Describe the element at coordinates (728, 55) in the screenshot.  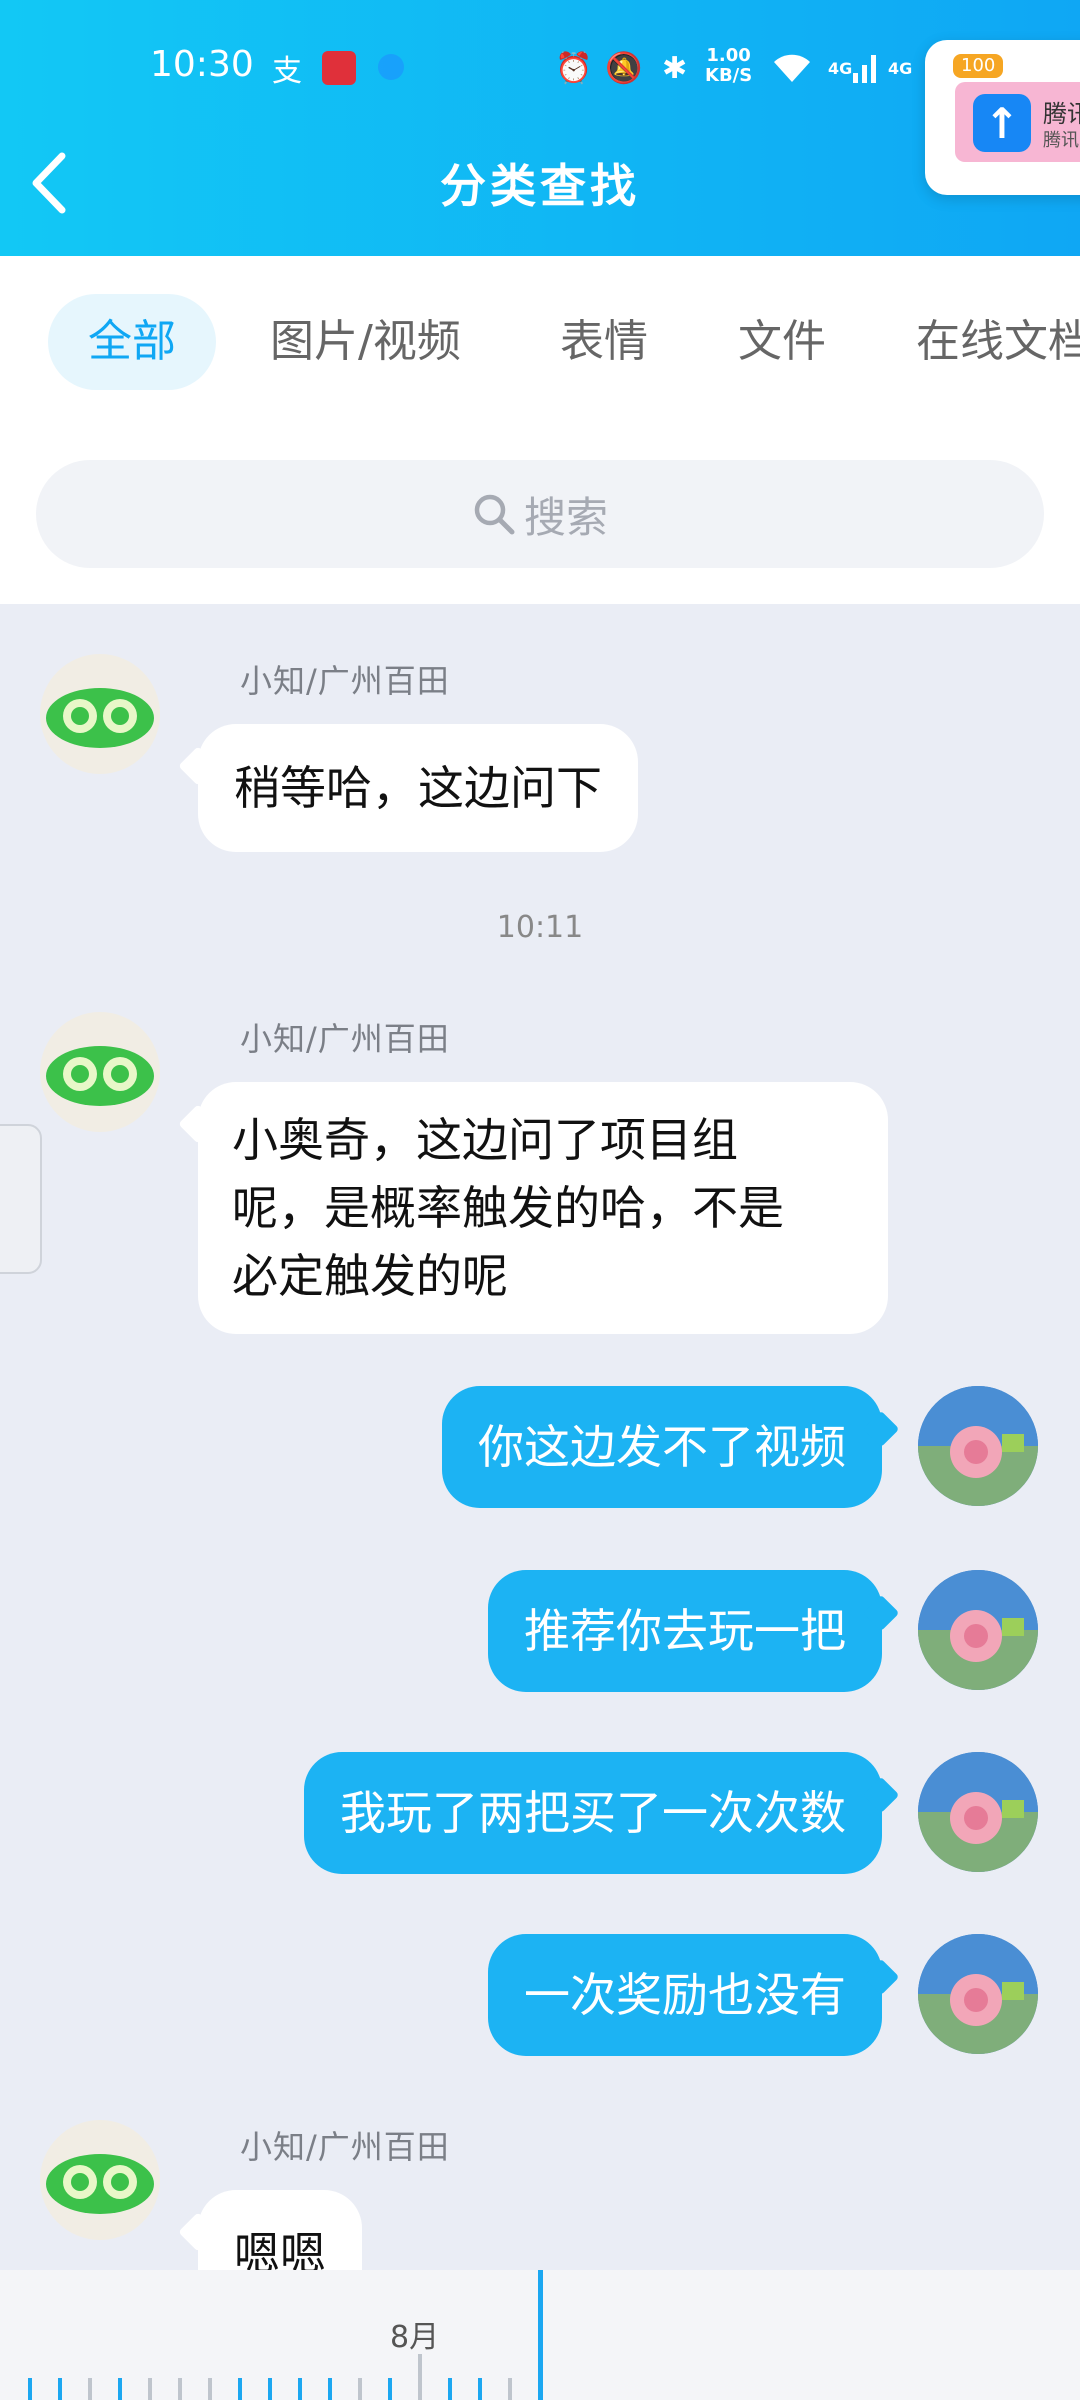
I see `speed-value: 1.00` at that location.